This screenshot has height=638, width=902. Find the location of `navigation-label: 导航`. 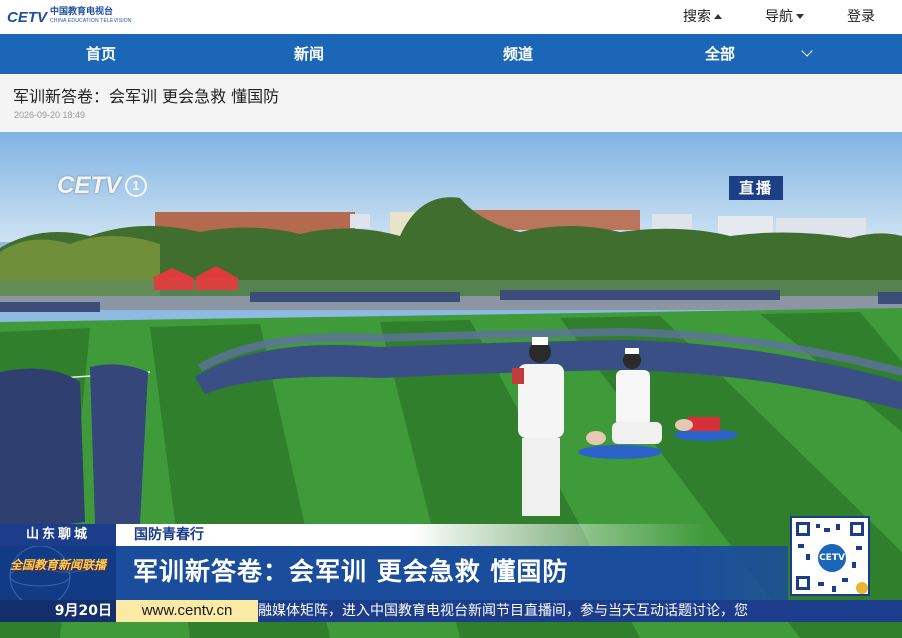

navigation-label: 导航 is located at coordinates (779, 17).